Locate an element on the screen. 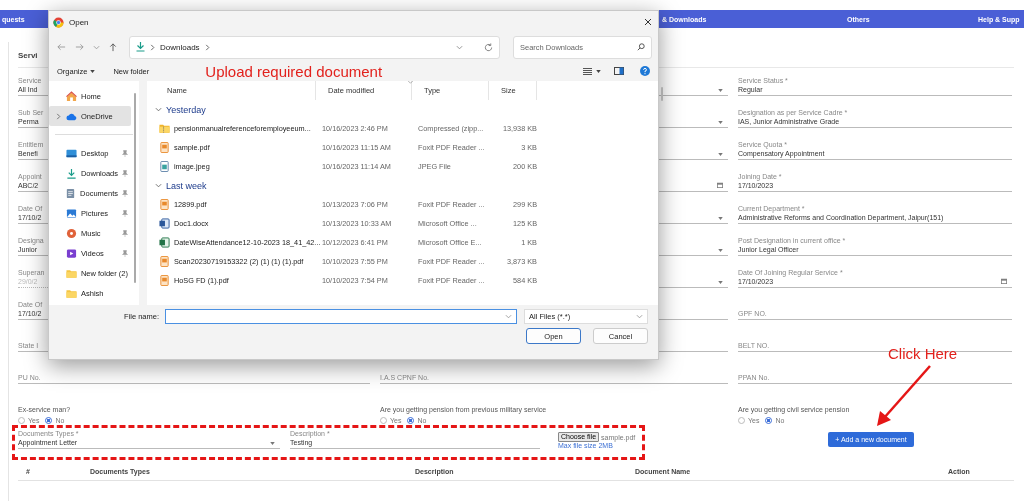 This screenshot has width=1024, height=501. group-header: Last week is located at coordinates (186, 185).